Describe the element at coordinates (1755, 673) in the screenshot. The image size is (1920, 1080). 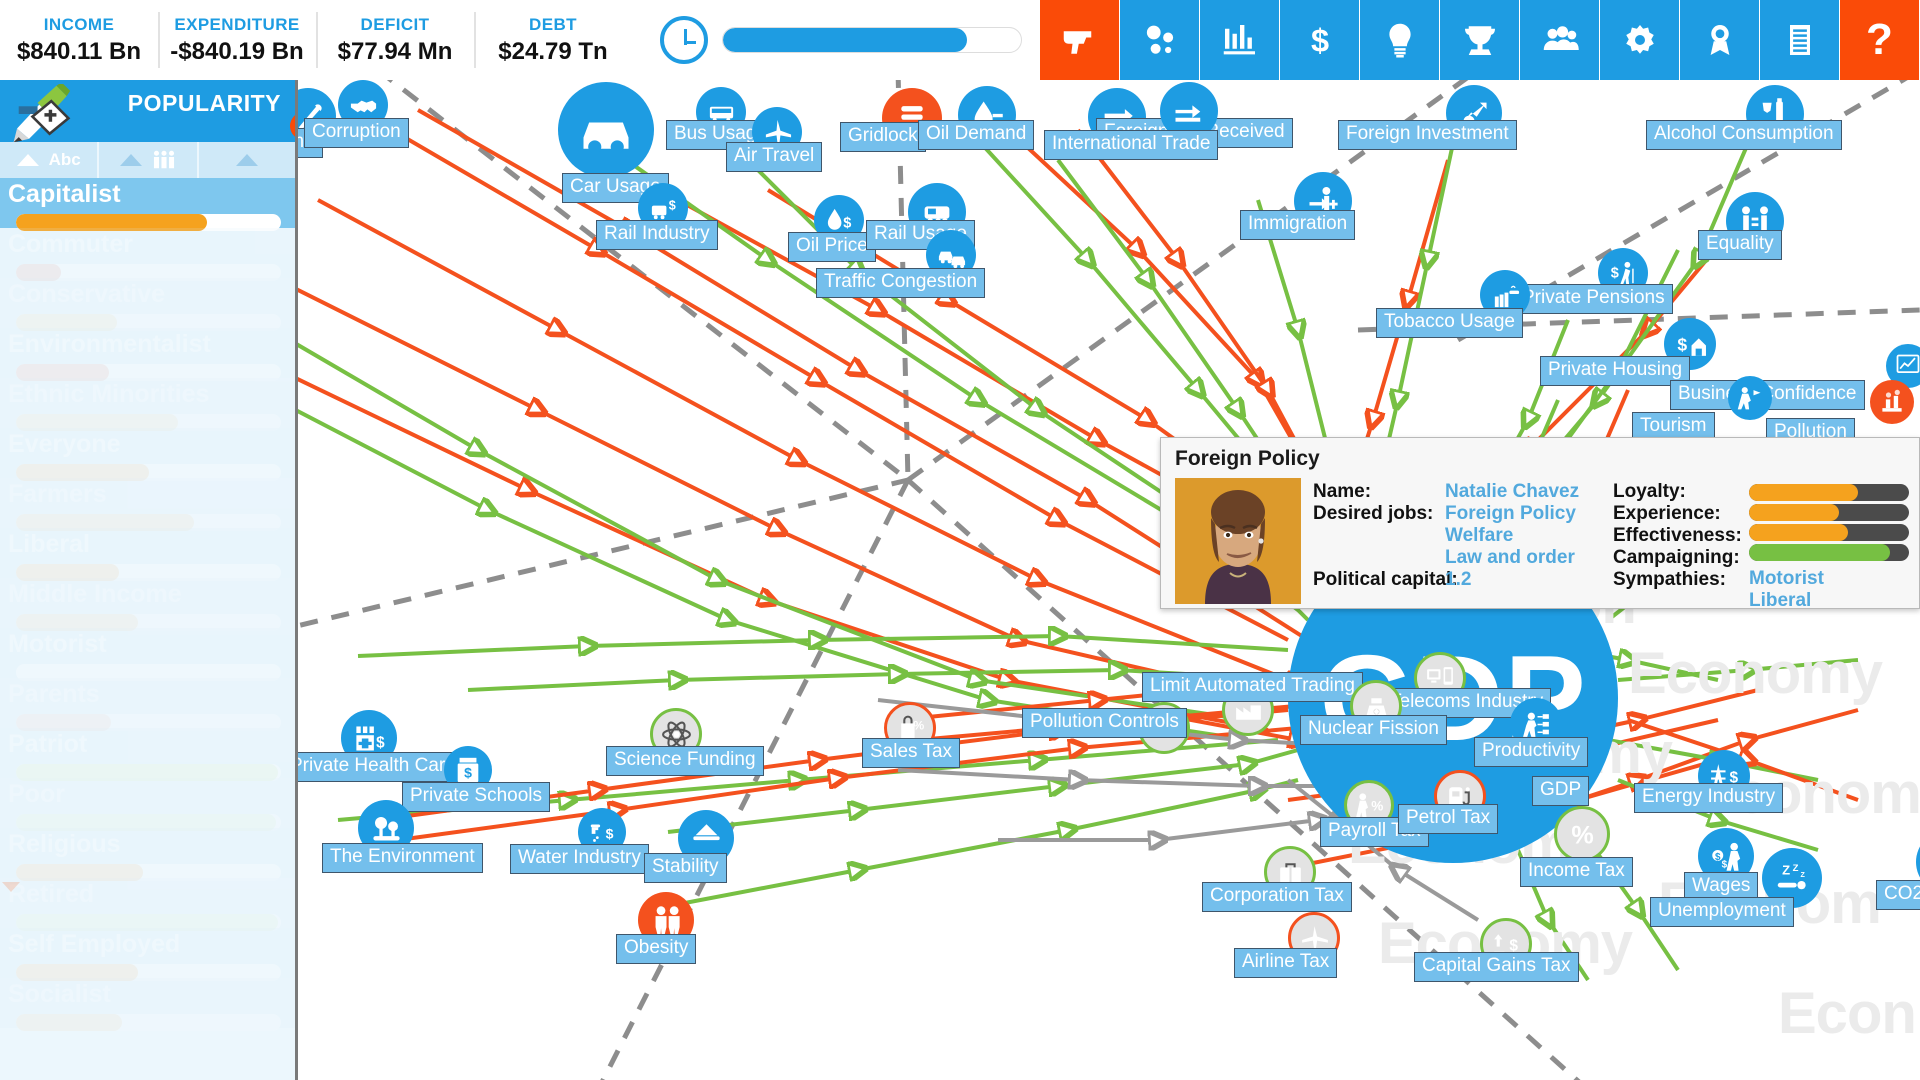
I see `watermark: Economy` at that location.